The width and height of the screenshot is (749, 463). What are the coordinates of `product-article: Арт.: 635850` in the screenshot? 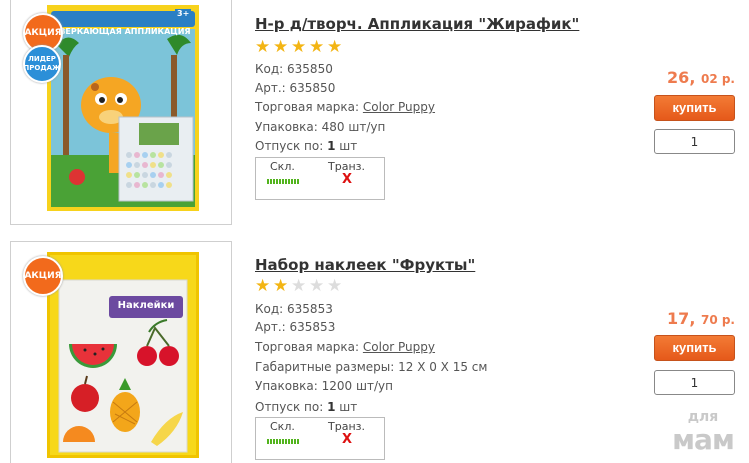 It's located at (295, 88).